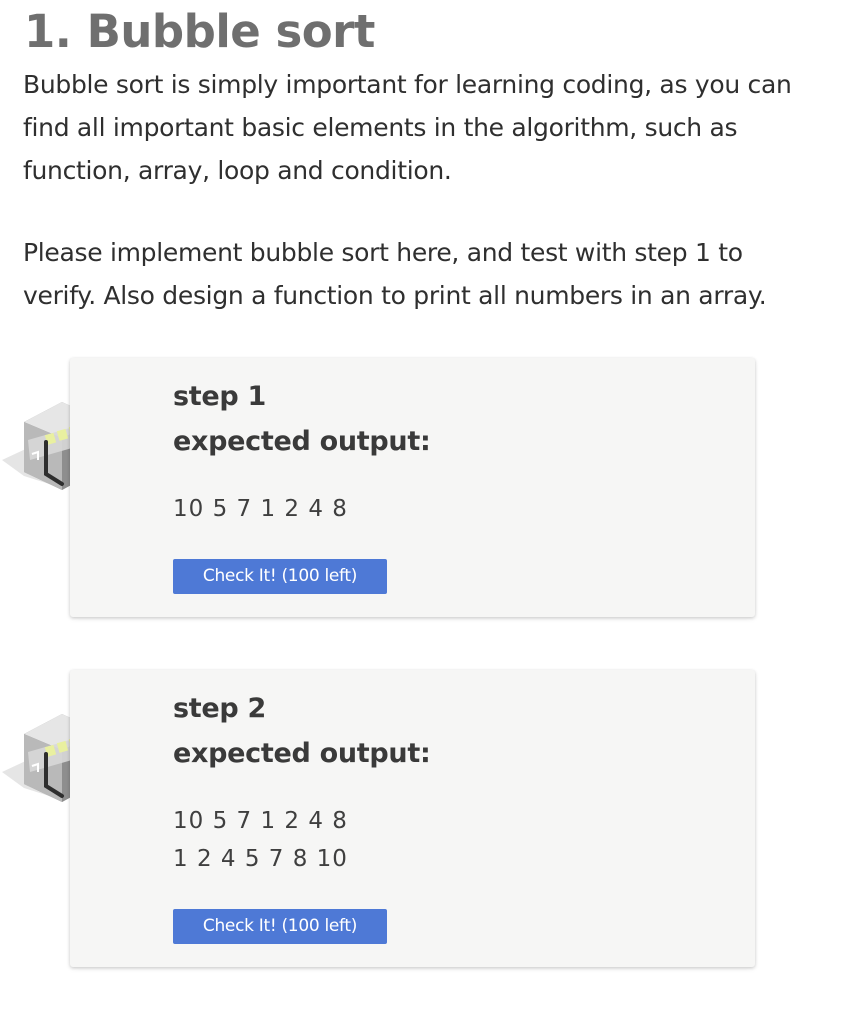 This screenshot has width=853, height=1024. Describe the element at coordinates (220, 396) in the screenshot. I see `step-title: step 1` at that location.